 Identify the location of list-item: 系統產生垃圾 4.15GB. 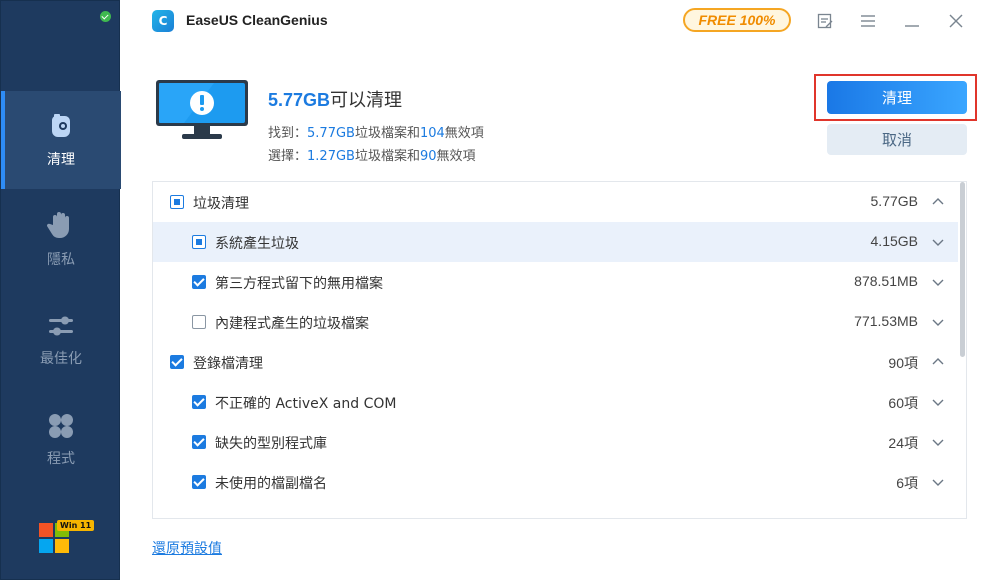
(555, 242).